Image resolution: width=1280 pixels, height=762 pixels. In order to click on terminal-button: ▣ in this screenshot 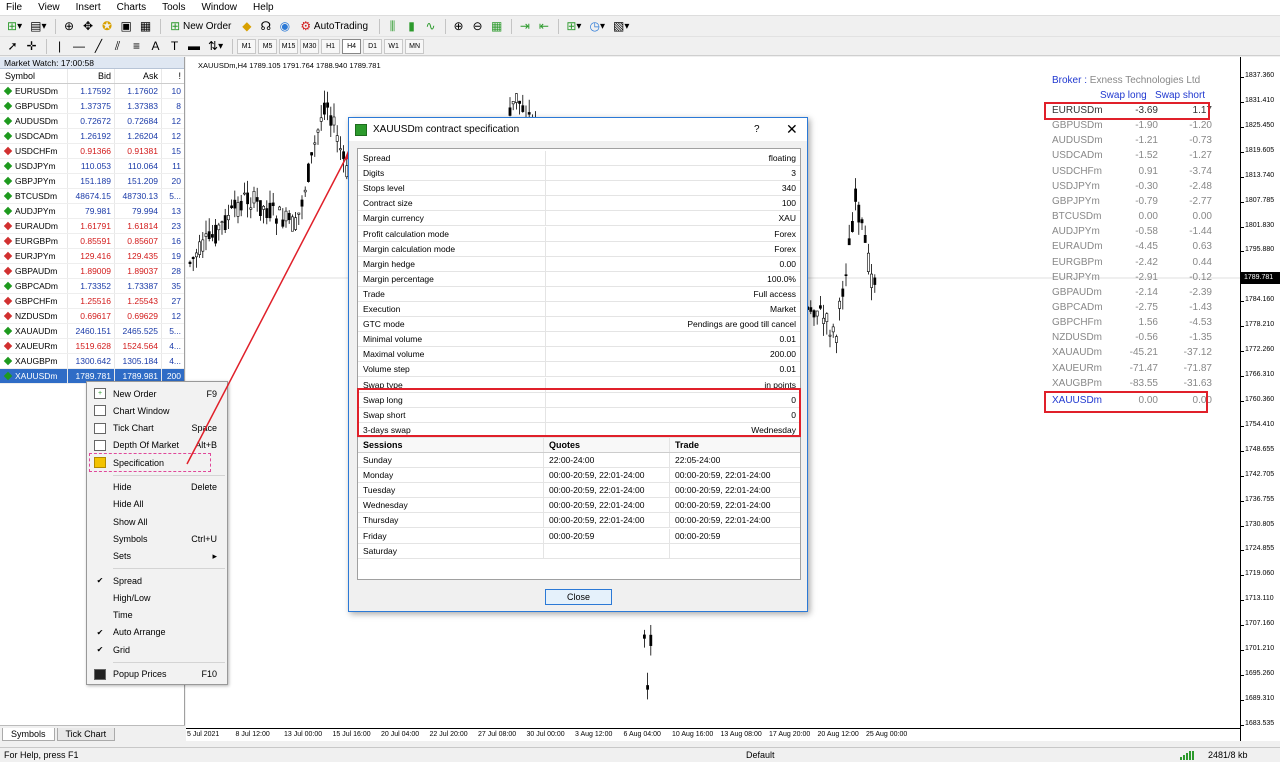, I will do `click(125, 26)`.